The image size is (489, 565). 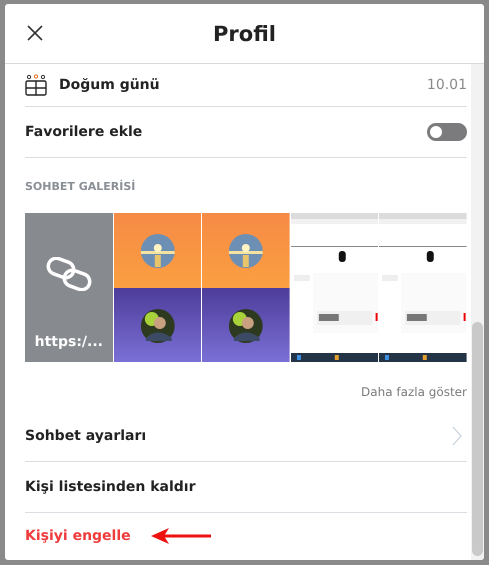 I want to click on gift-icon, so click(x=36, y=85).